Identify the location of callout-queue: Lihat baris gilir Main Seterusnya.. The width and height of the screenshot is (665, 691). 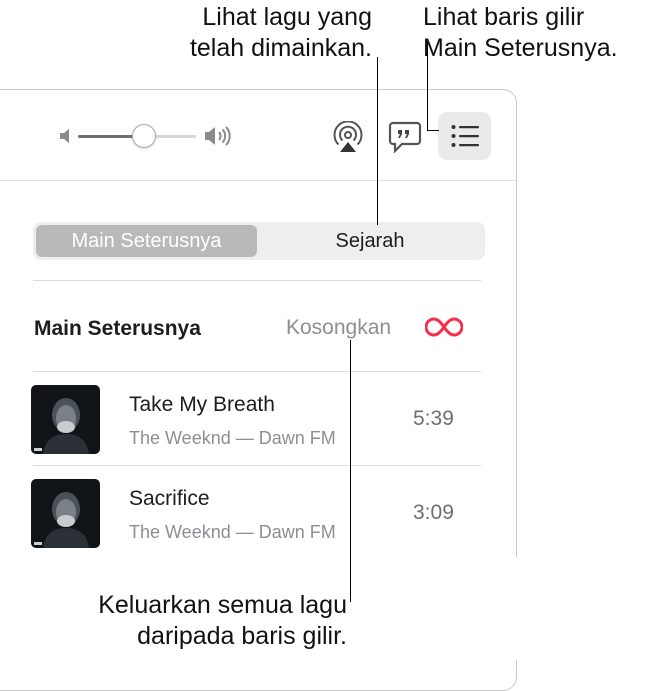
(543, 33).